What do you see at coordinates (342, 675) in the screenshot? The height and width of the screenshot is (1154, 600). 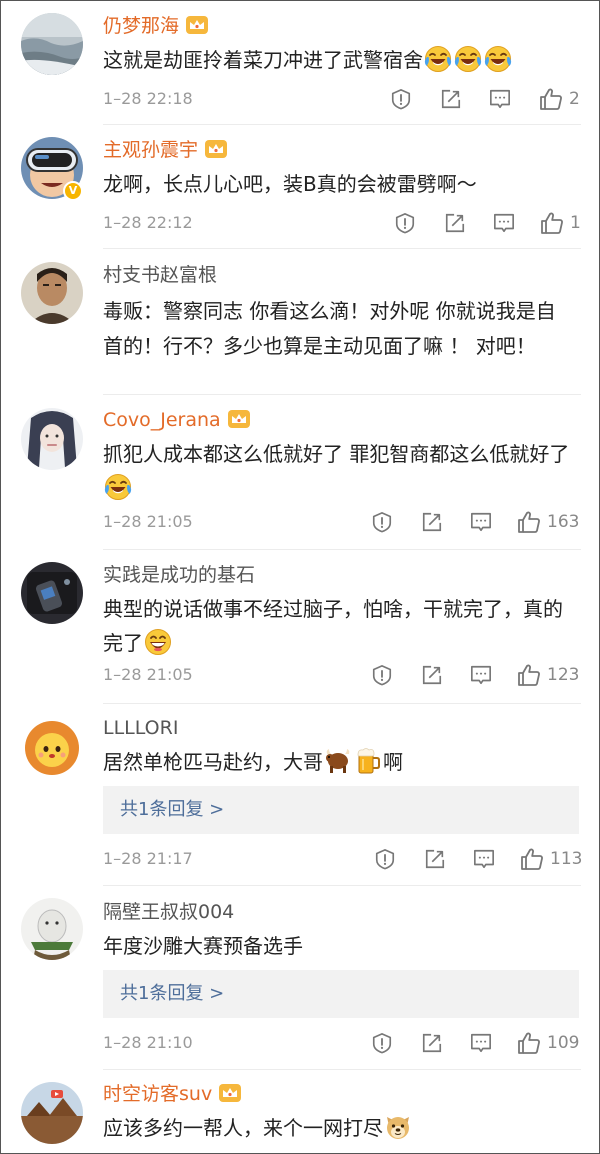 I see `comment-meta: 1–28 21:05 123` at bounding box center [342, 675].